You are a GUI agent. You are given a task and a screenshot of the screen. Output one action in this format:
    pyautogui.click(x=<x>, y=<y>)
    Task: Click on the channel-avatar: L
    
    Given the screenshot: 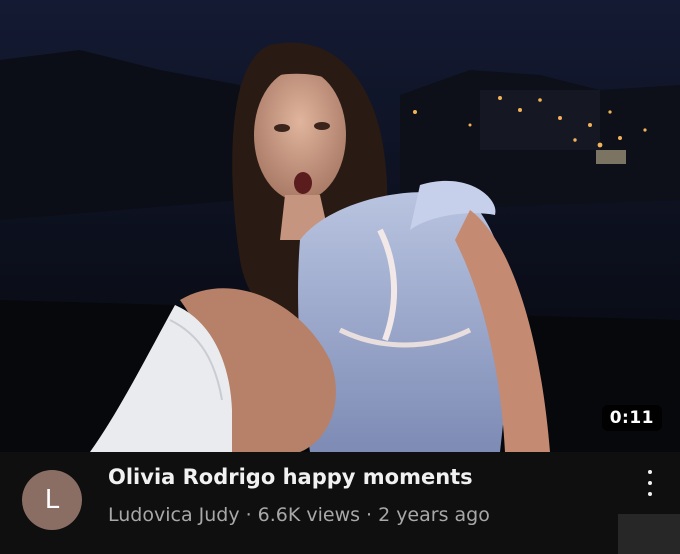 What is the action you would take?
    pyautogui.click(x=52, y=500)
    